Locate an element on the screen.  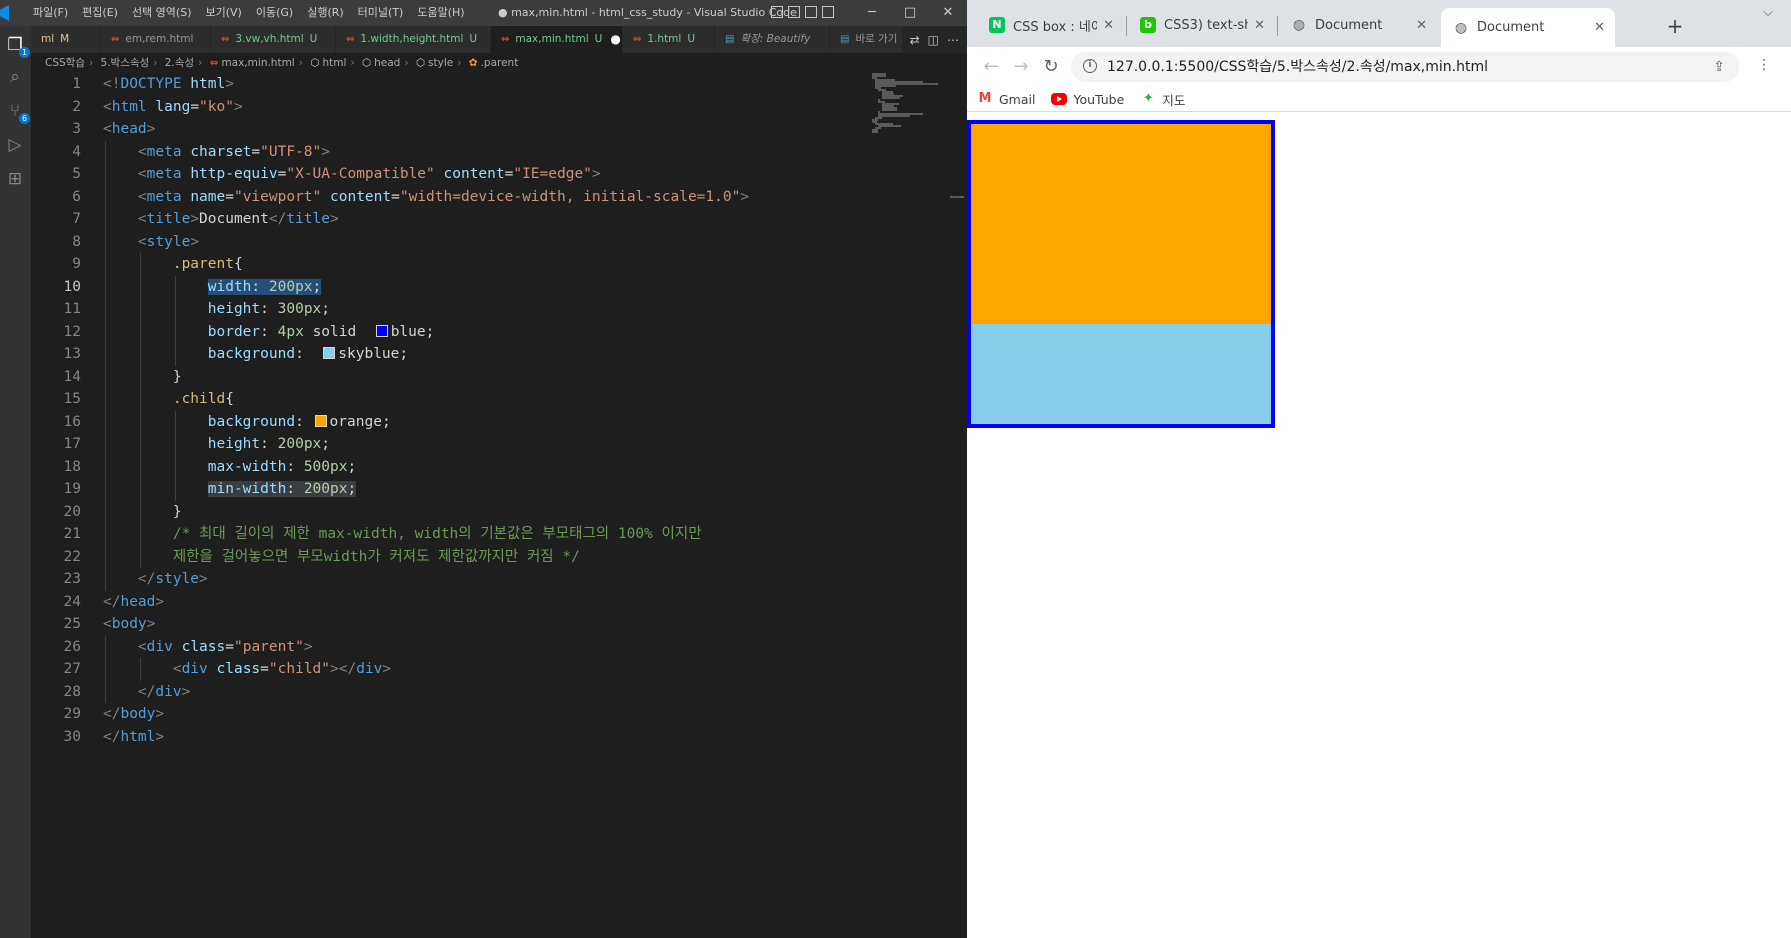
tab-width-height: ⇔ 1.width,height.html U is located at coordinates (413, 39).